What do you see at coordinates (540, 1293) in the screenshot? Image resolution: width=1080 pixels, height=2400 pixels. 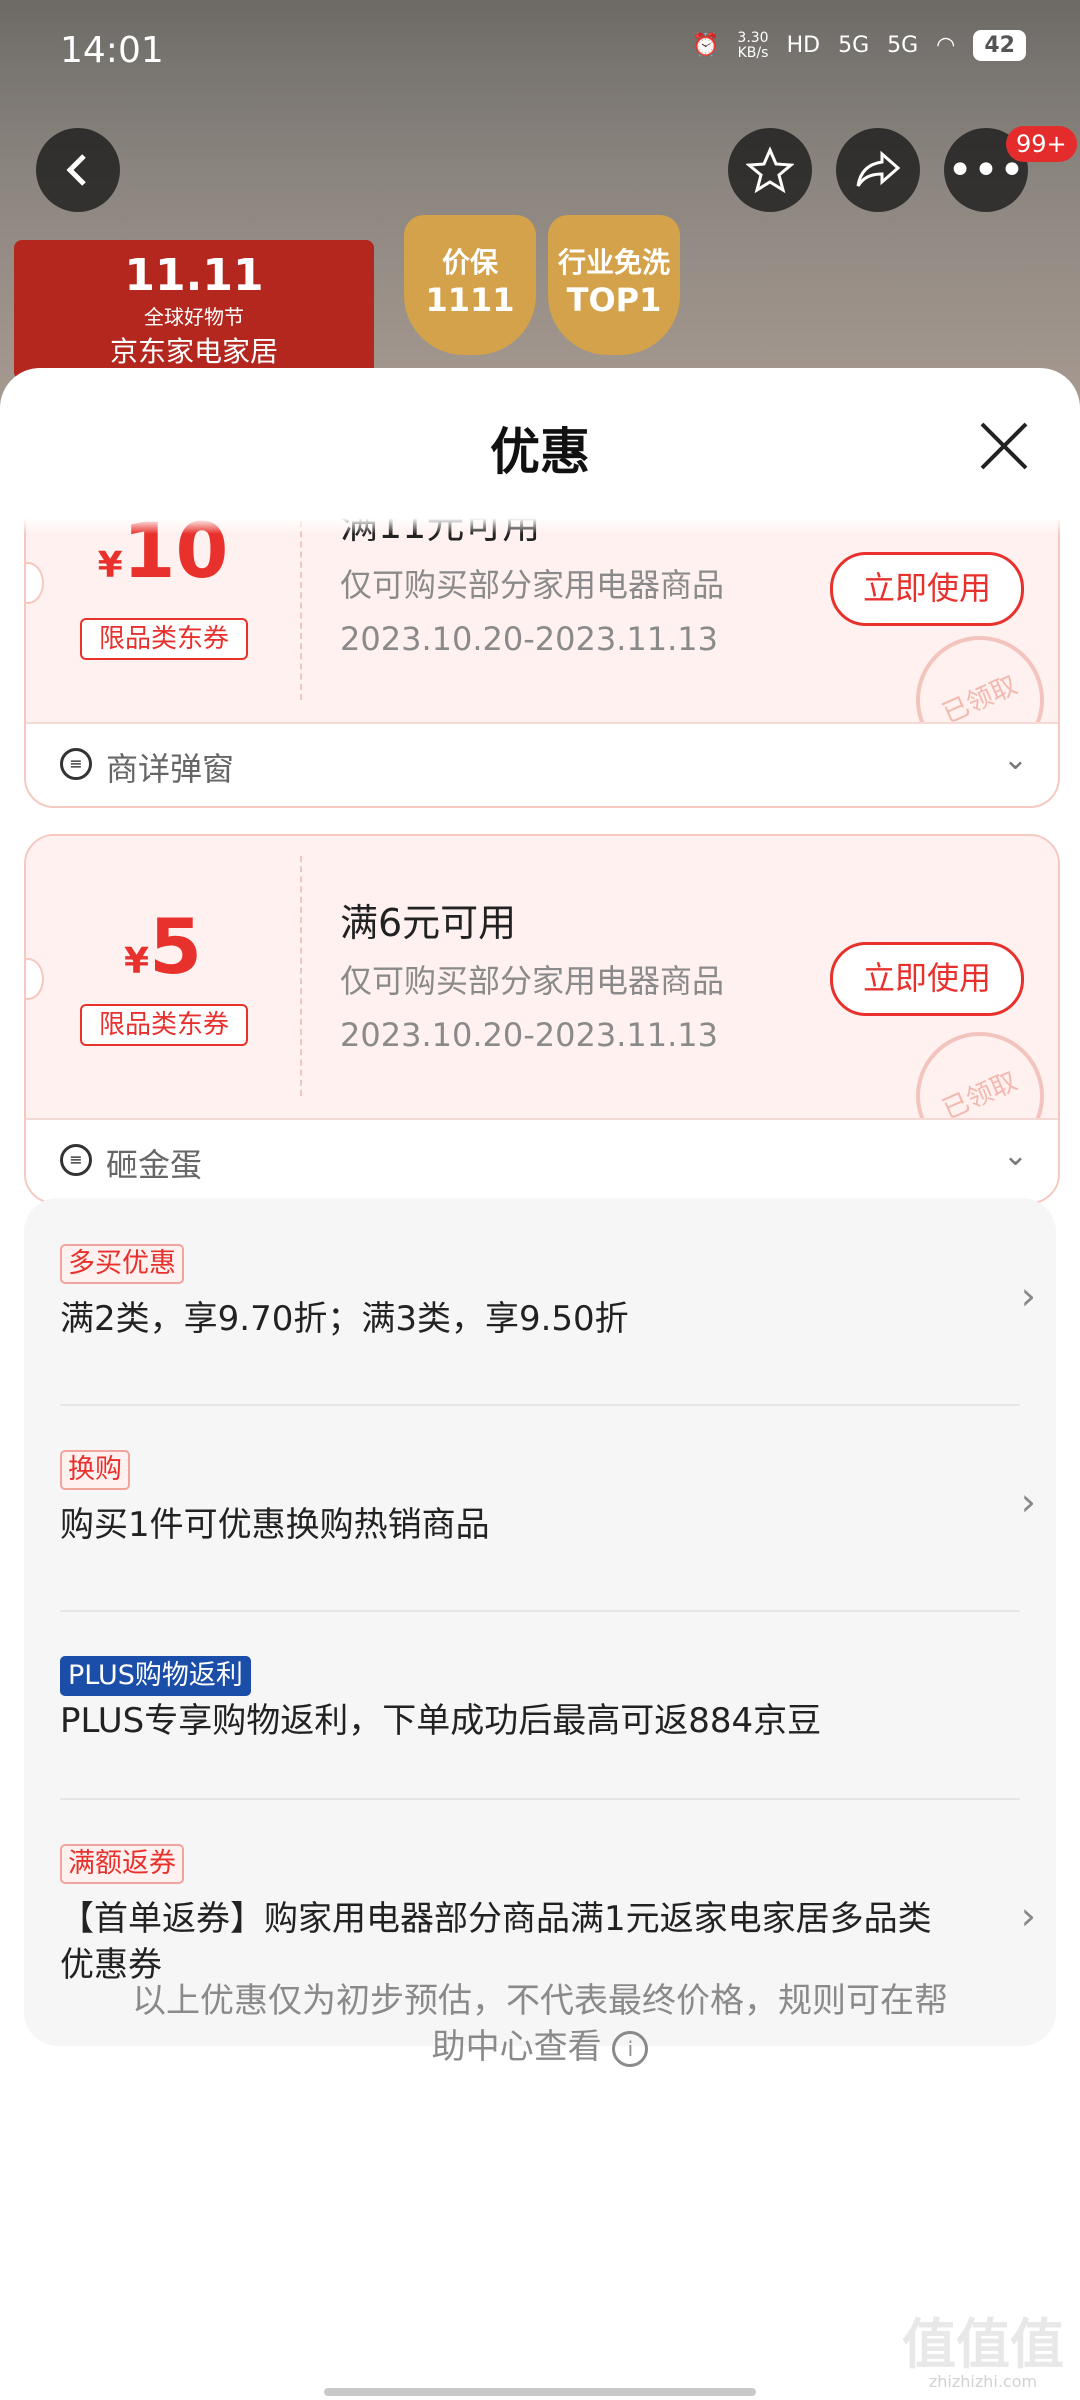 I see `promo-item-multi-buy: 多买优惠 满2类，享9.70折；满3类，享9.50折` at bounding box center [540, 1293].